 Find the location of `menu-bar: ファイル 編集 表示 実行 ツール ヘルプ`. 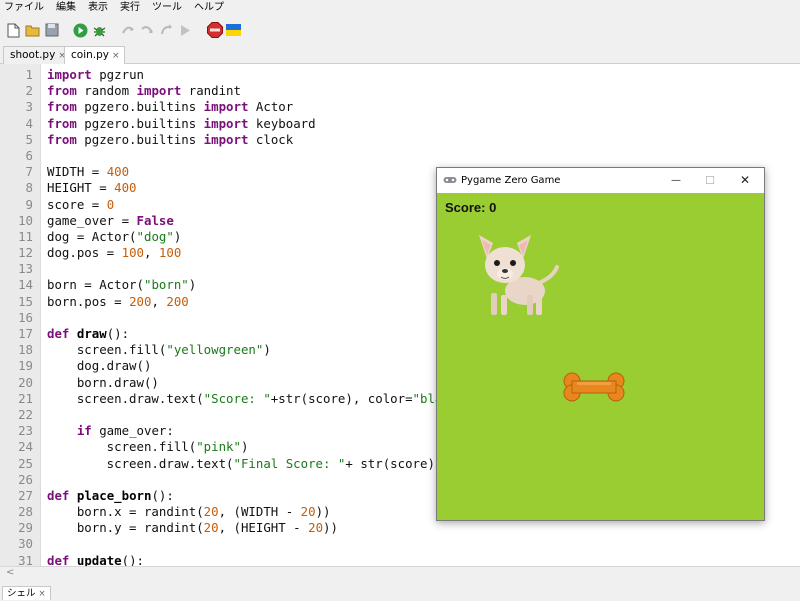

menu-bar: ファイル 編集 表示 実行 ツール ヘルプ is located at coordinates (400, 8).